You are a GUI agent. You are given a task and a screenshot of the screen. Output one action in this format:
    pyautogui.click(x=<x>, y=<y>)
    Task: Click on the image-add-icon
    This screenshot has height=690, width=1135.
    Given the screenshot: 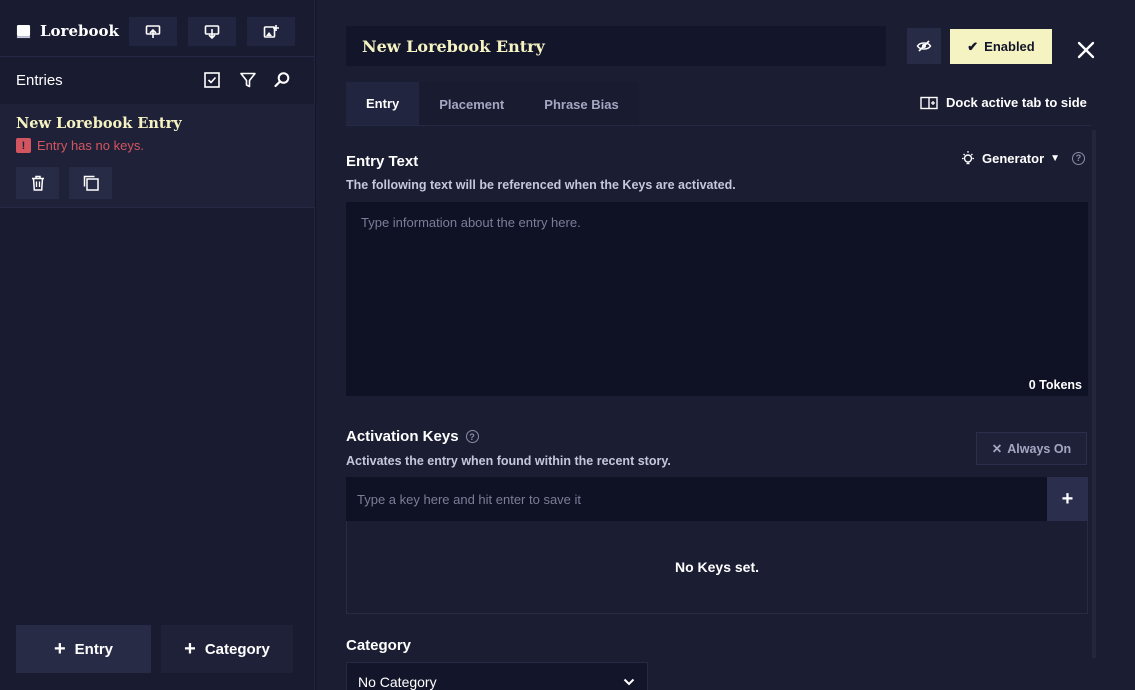 What is the action you would take?
    pyautogui.click(x=271, y=31)
    